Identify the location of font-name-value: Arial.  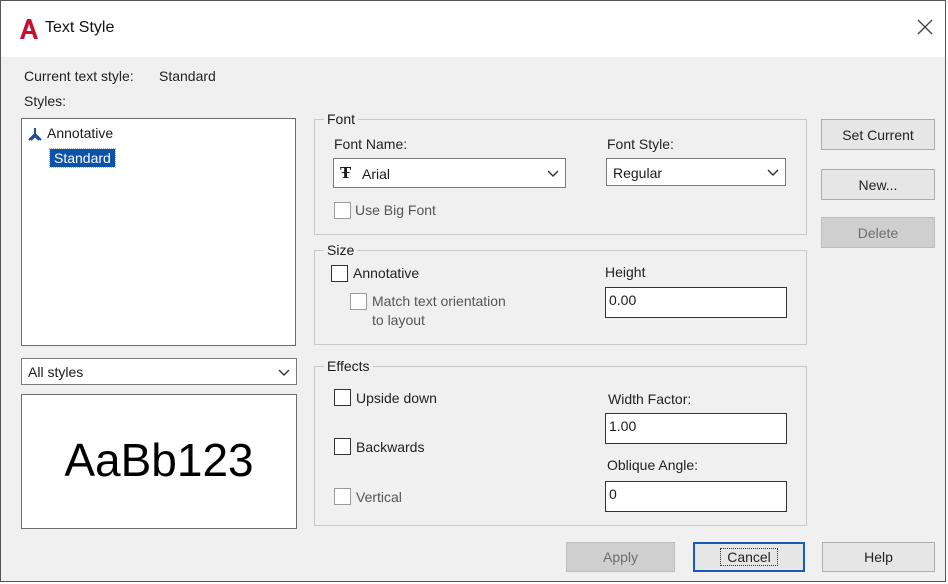
(376, 174).